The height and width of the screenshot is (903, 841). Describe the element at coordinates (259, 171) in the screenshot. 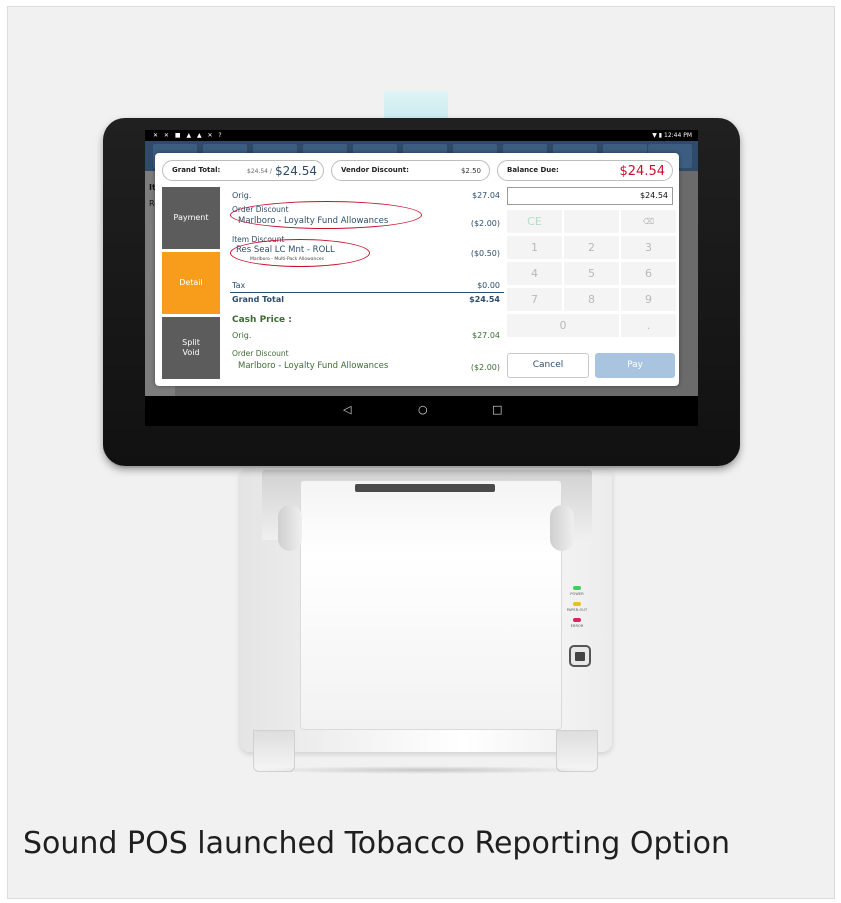

I see `grand-total-small: $24.54 /` at that location.